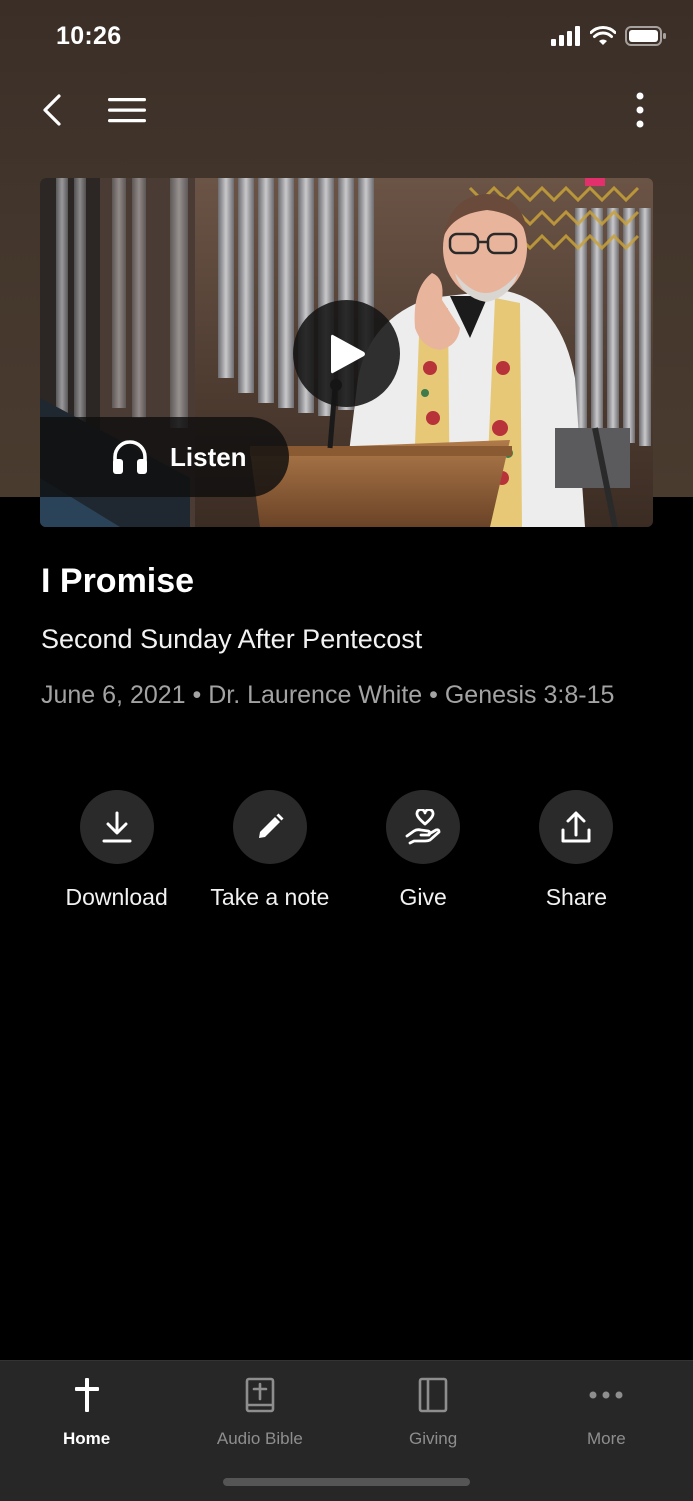  I want to click on download-circle, so click(116, 827).